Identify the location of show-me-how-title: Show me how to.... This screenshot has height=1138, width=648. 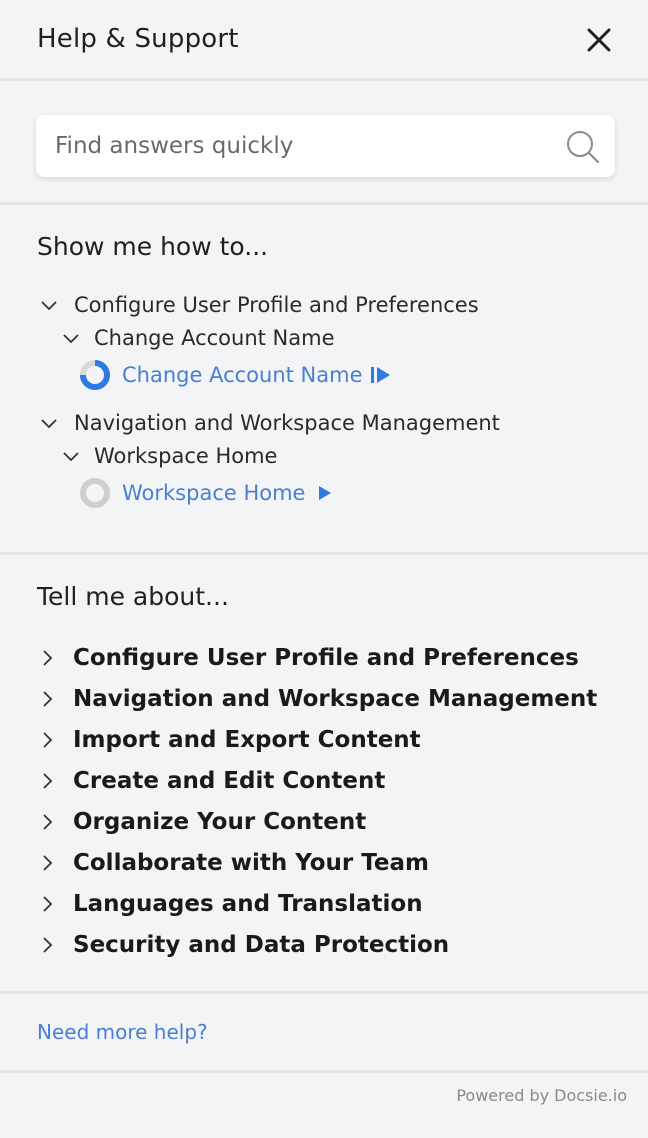
(153, 246).